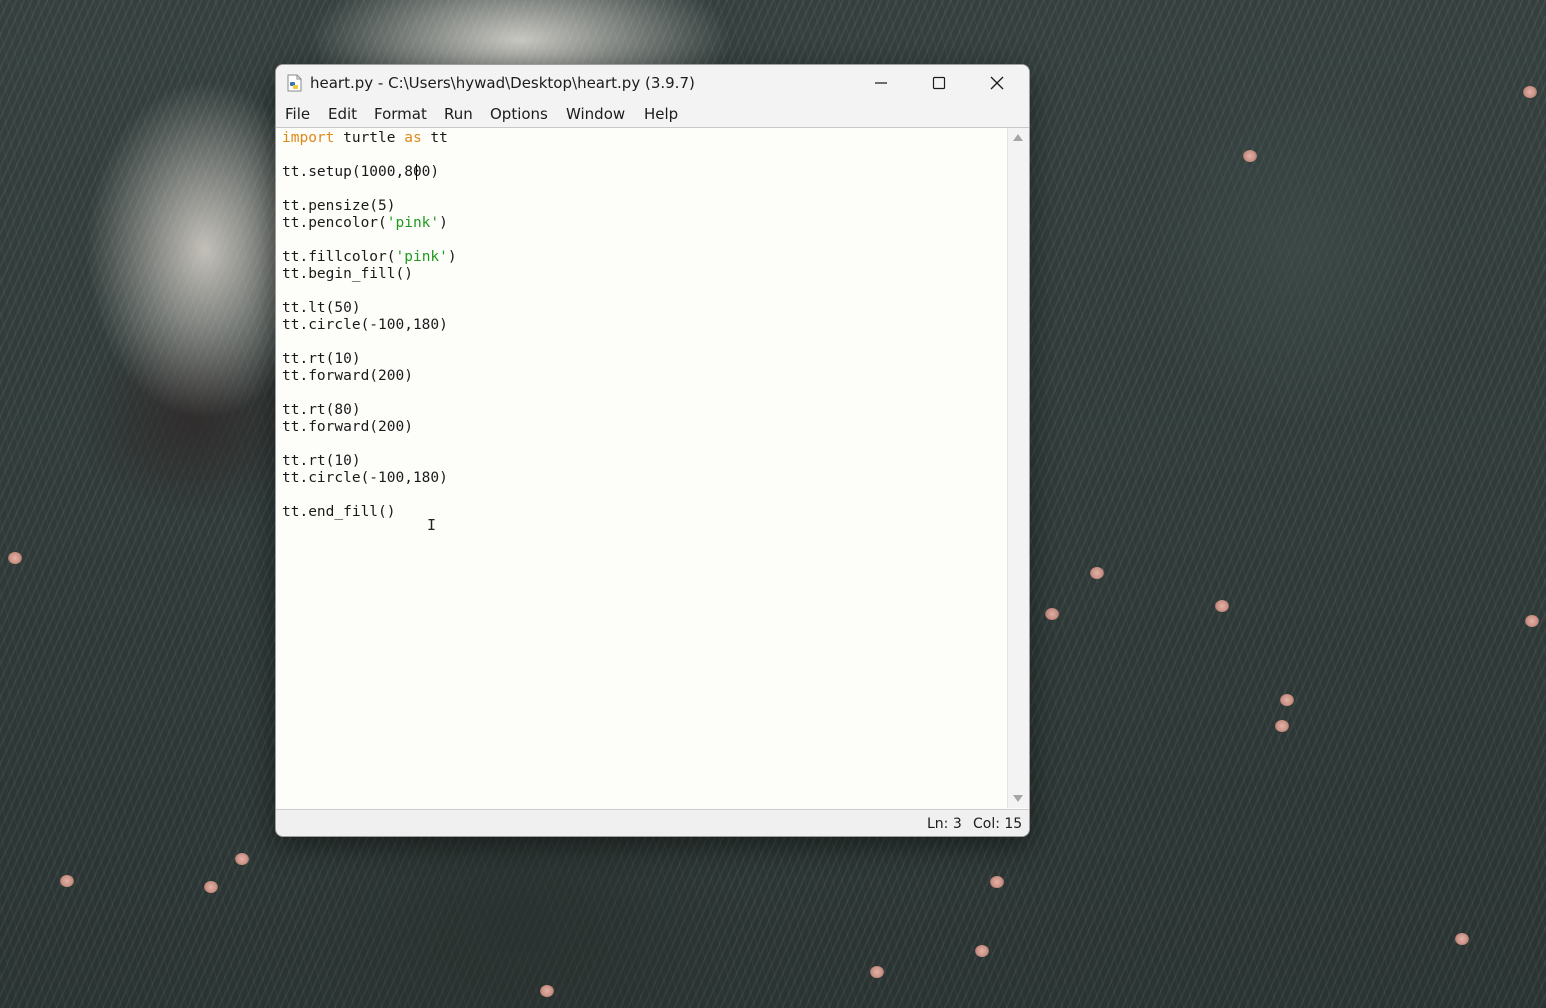  What do you see at coordinates (321, 410) in the screenshot?
I see `code-token: tt.rt(80)` at bounding box center [321, 410].